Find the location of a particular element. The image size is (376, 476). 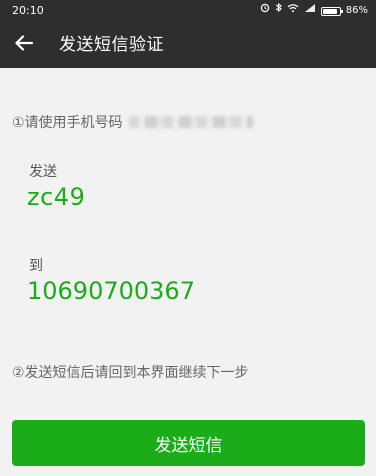

battery-fill is located at coordinates (329, 11).